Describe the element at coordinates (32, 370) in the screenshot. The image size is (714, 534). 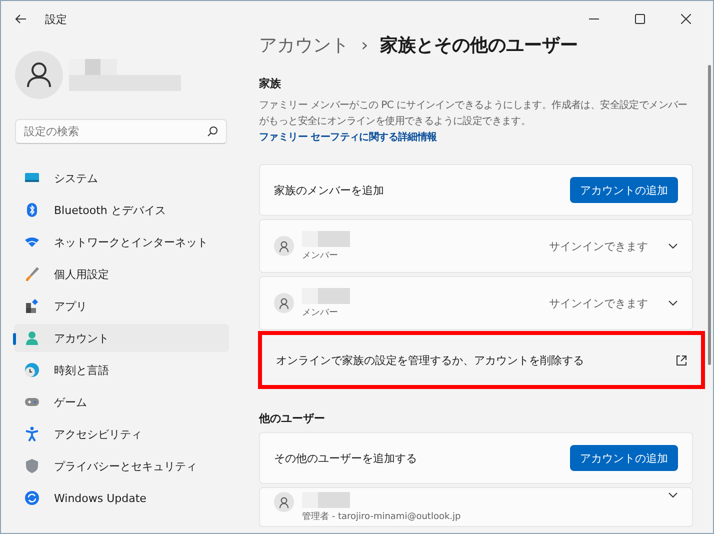
I see `clock-icon` at that location.